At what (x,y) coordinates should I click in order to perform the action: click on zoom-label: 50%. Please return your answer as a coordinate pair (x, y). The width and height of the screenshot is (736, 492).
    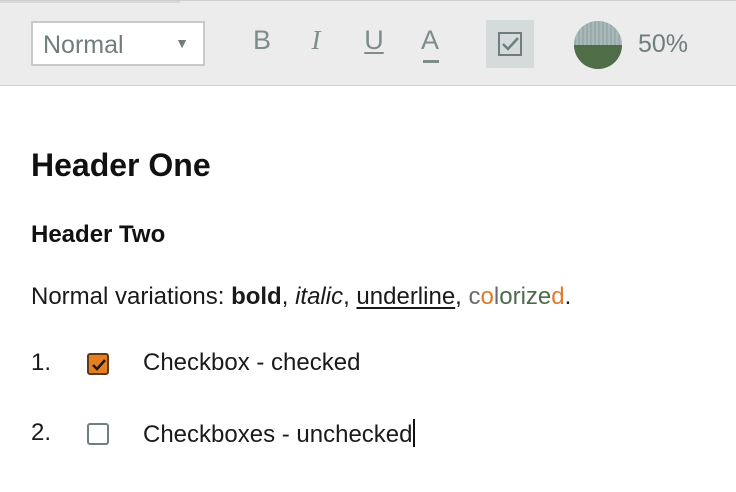
    Looking at the image, I should click on (663, 44).